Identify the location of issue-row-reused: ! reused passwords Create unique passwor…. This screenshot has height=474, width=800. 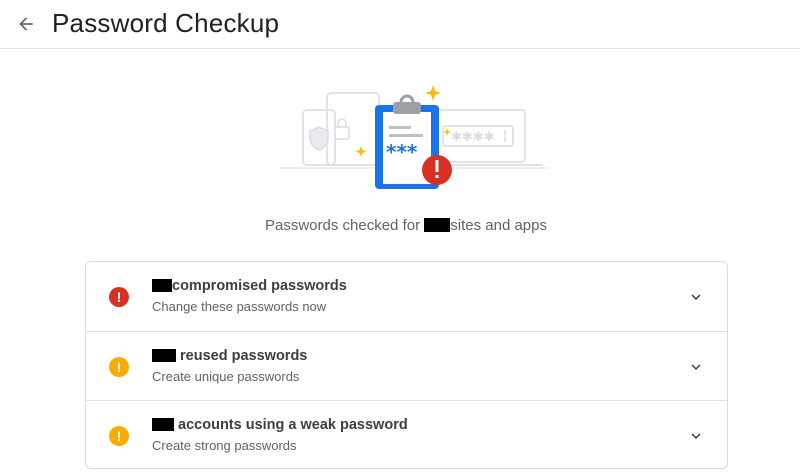
(406, 366).